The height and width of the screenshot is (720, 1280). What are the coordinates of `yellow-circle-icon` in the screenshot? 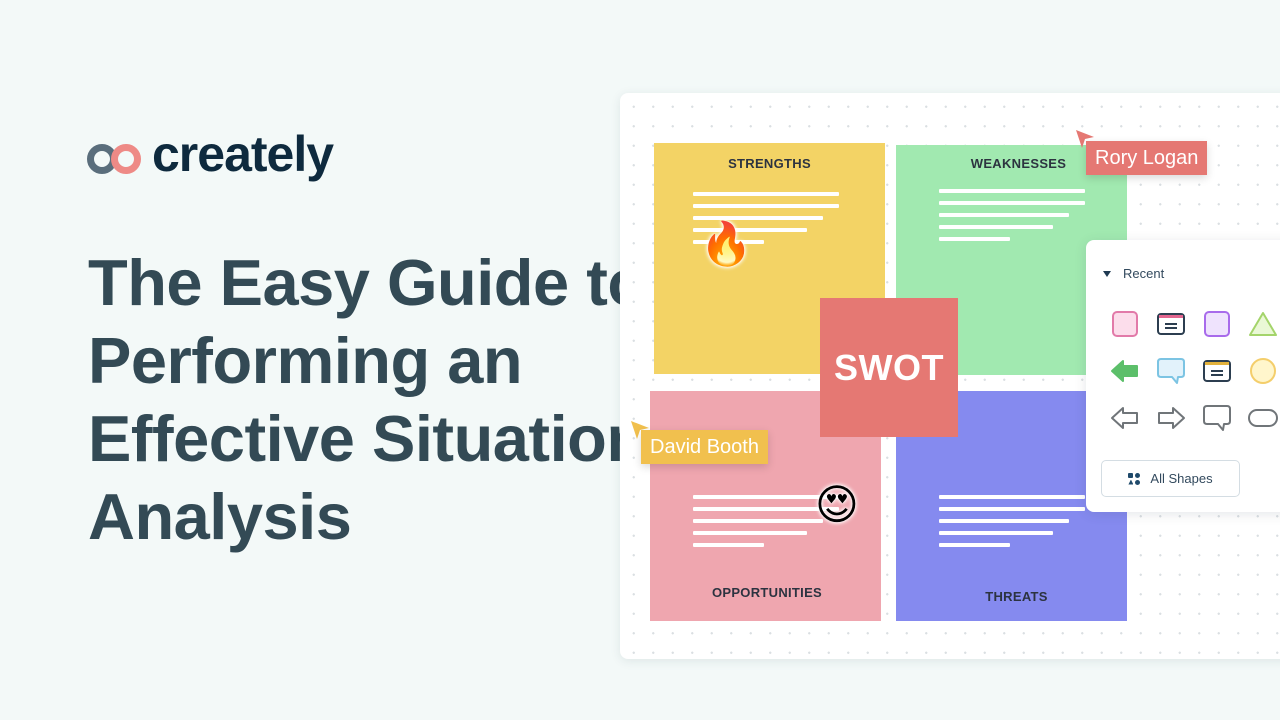 It's located at (1263, 370).